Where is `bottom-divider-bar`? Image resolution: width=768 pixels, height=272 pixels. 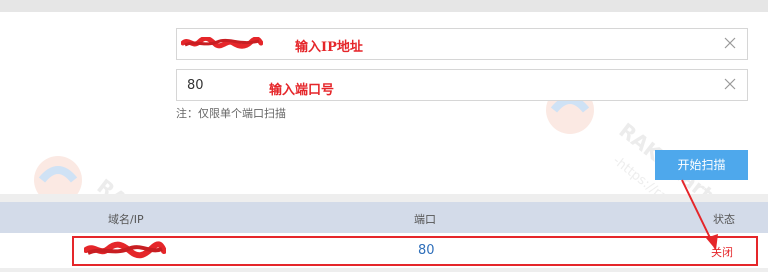
bottom-divider-bar is located at coordinates (384, 270).